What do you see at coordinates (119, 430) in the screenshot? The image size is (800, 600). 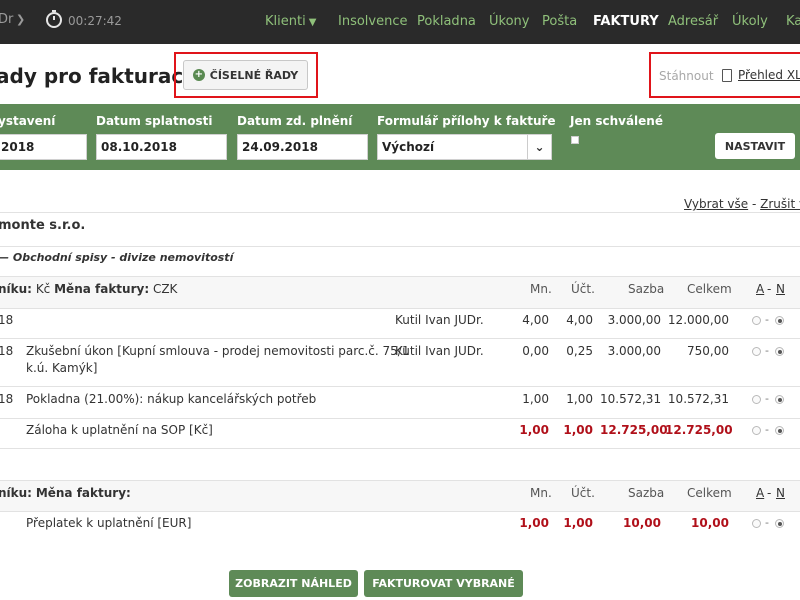 I see `row-desc: Záloha k uplatnění na SOP [Kč]` at bounding box center [119, 430].